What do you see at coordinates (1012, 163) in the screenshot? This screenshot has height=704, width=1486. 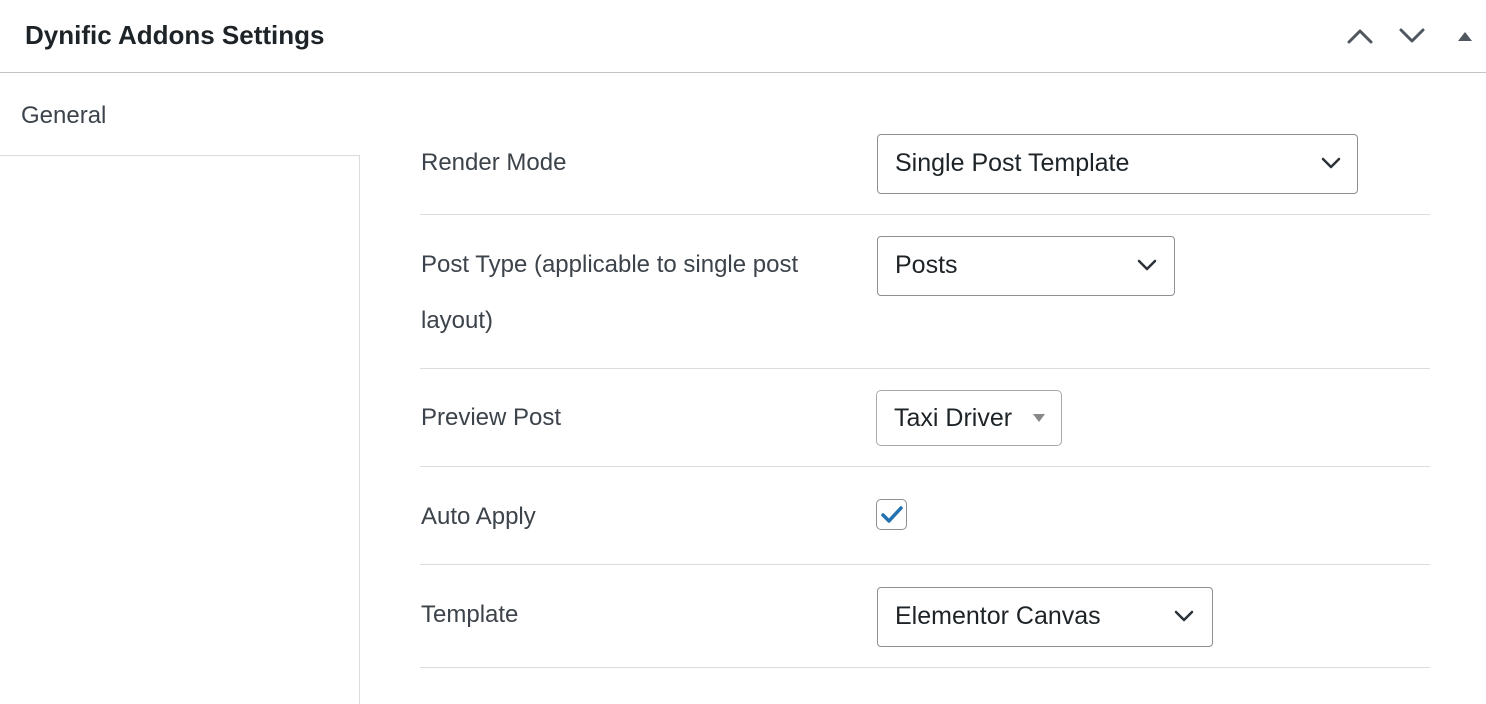 I see `render-mode-value: Single Post Template` at bounding box center [1012, 163].